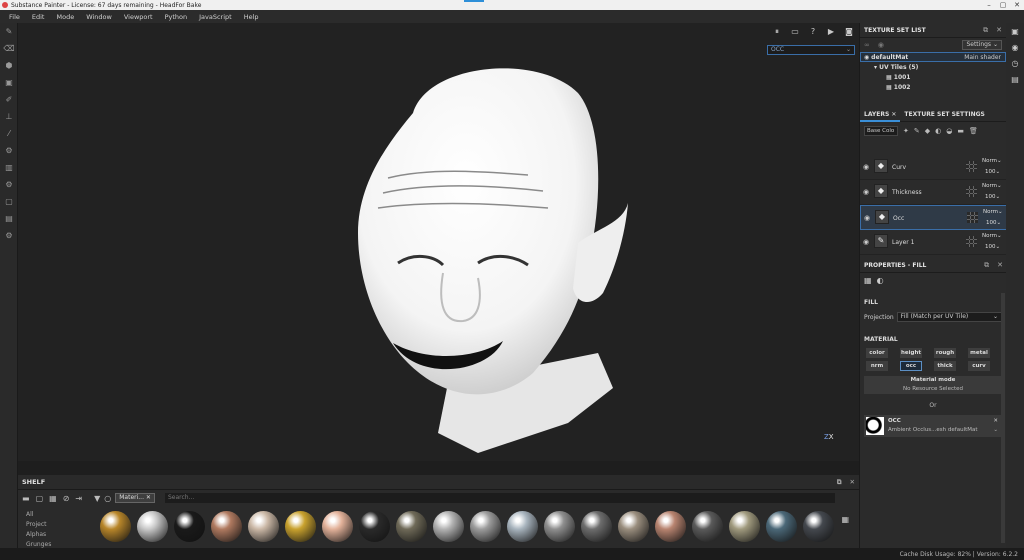 This screenshot has width=1024, height=560. Describe the element at coordinates (9, 150) in the screenshot. I see `settings-gear-icon: ⚙` at that location.